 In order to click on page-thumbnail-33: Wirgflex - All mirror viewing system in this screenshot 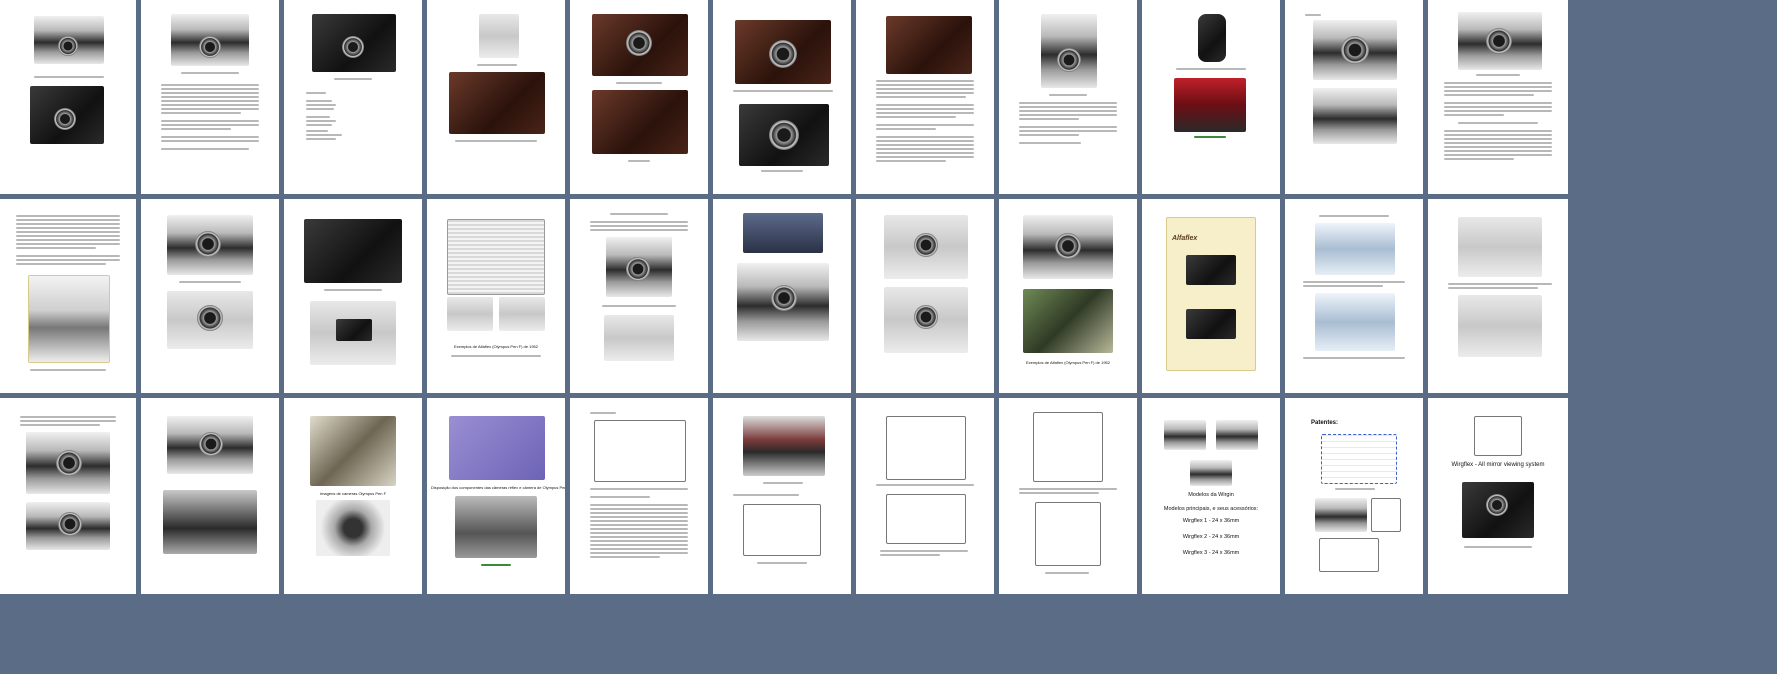, I will do `click(1498, 496)`.